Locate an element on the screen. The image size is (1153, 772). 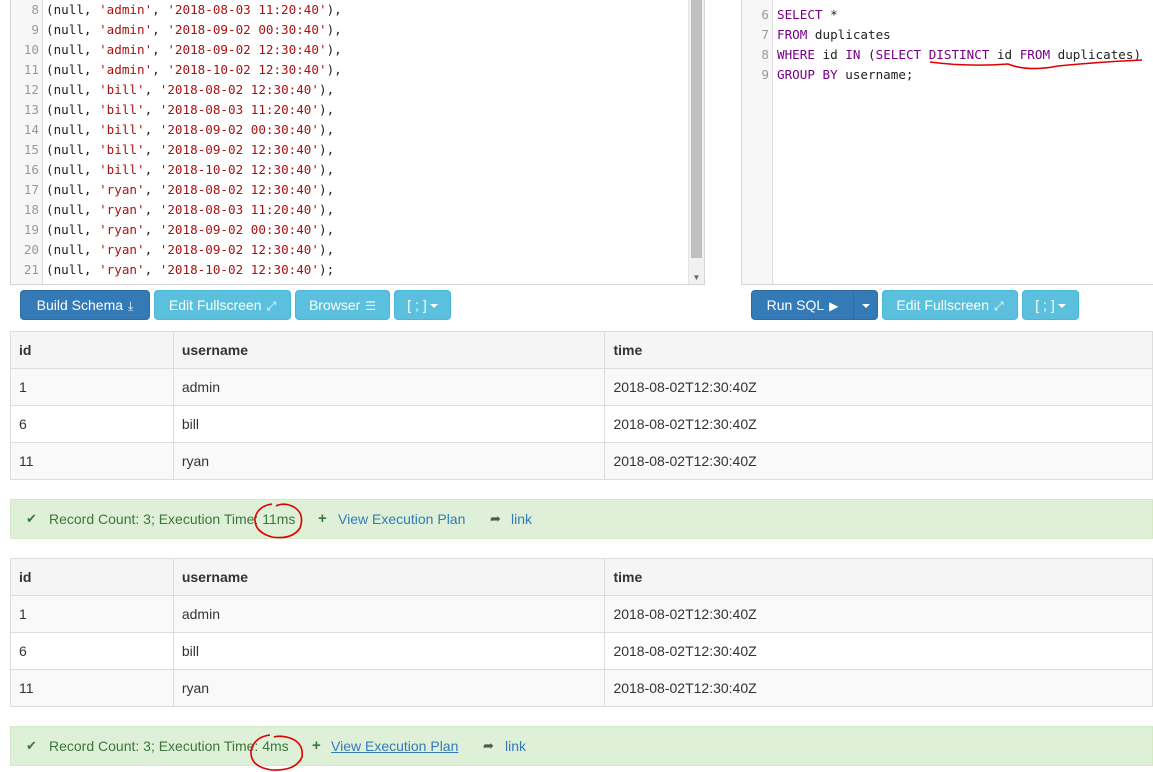
run-sql-button: Run SQL ▶ is located at coordinates (802, 305).